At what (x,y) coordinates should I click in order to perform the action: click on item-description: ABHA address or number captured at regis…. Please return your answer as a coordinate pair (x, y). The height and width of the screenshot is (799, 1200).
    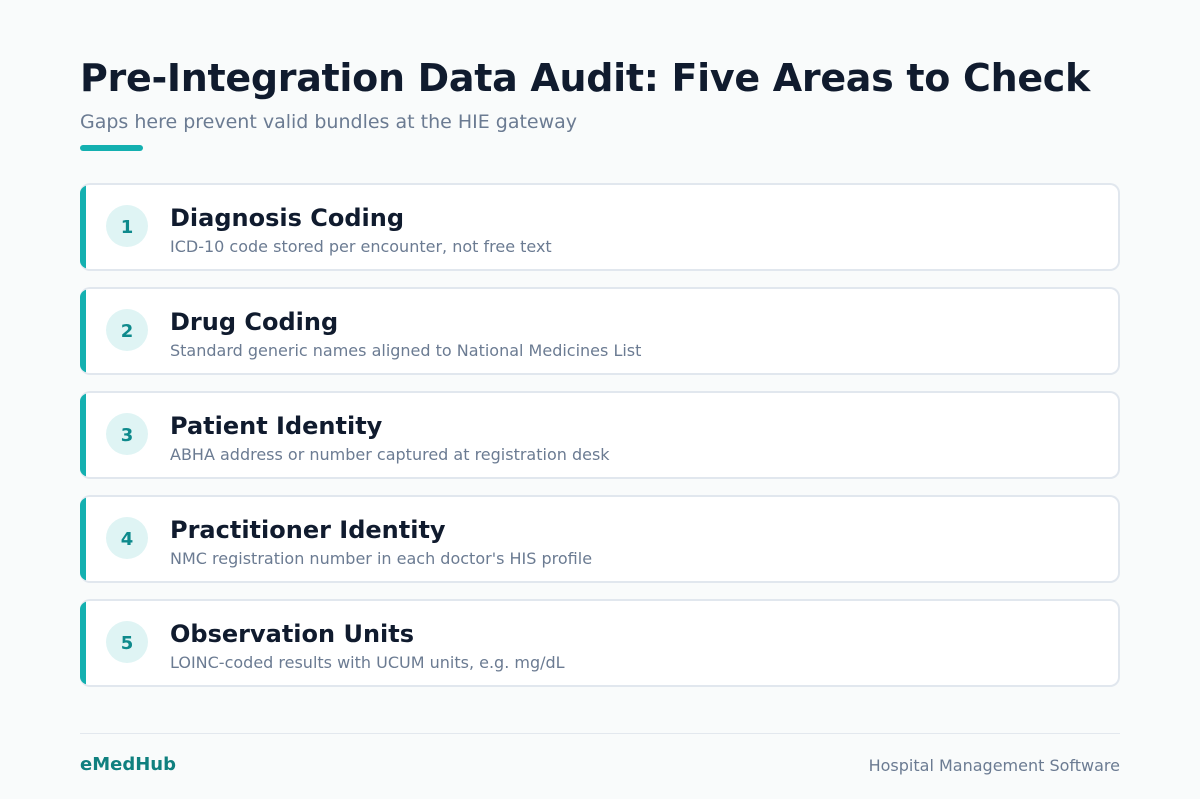
    Looking at the image, I should click on (390, 454).